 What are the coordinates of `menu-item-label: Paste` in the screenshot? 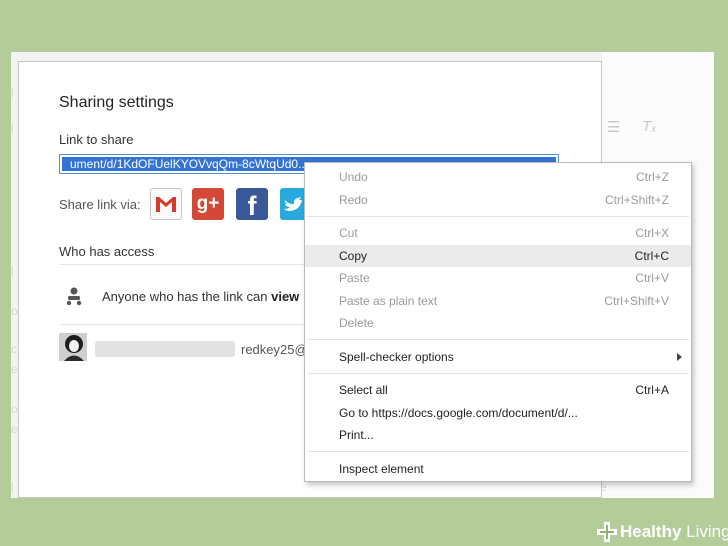 It's located at (354, 278).